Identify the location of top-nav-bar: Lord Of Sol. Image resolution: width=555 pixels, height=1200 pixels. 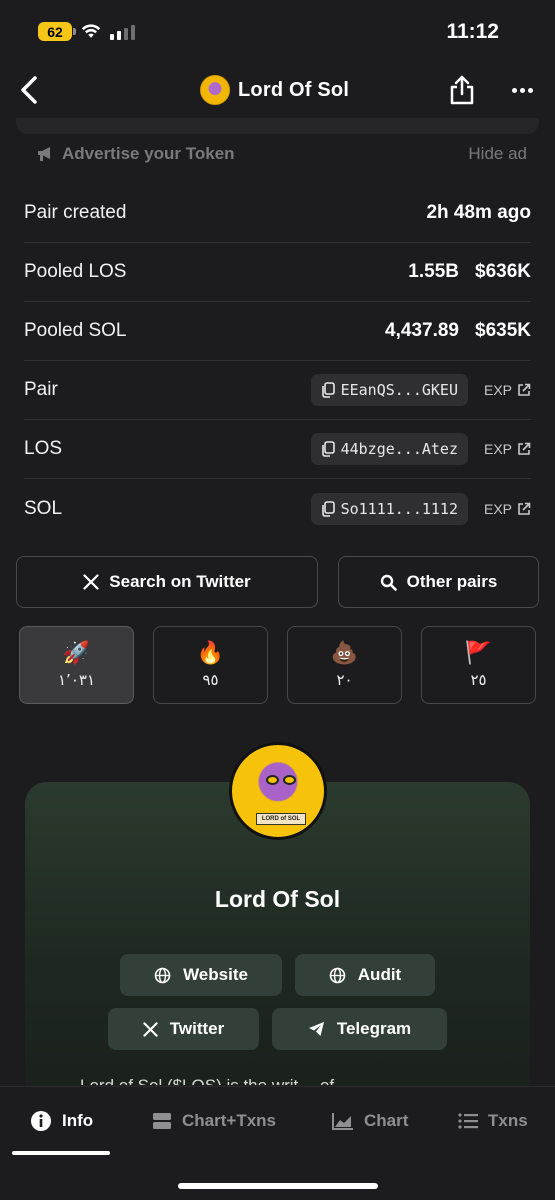
(277, 90).